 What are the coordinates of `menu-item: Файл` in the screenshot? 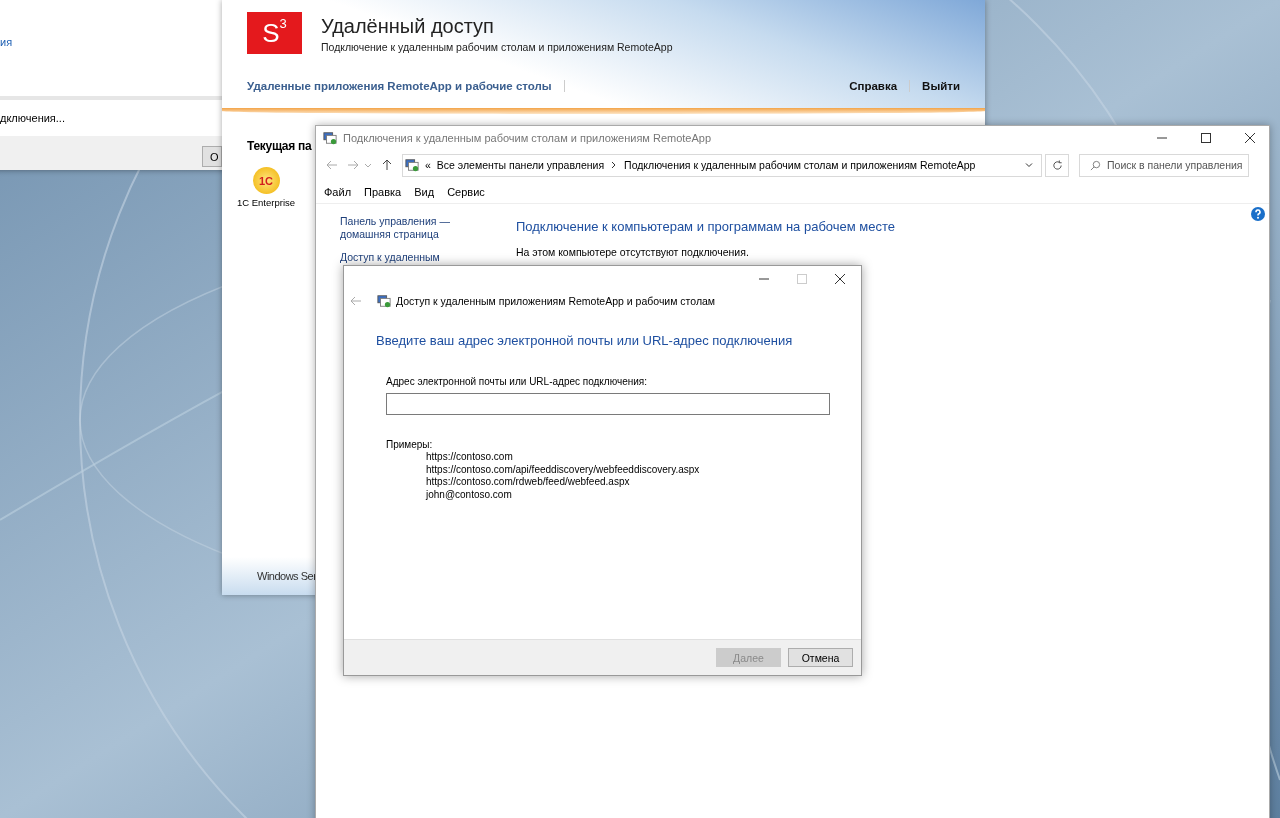 It's located at (338, 192).